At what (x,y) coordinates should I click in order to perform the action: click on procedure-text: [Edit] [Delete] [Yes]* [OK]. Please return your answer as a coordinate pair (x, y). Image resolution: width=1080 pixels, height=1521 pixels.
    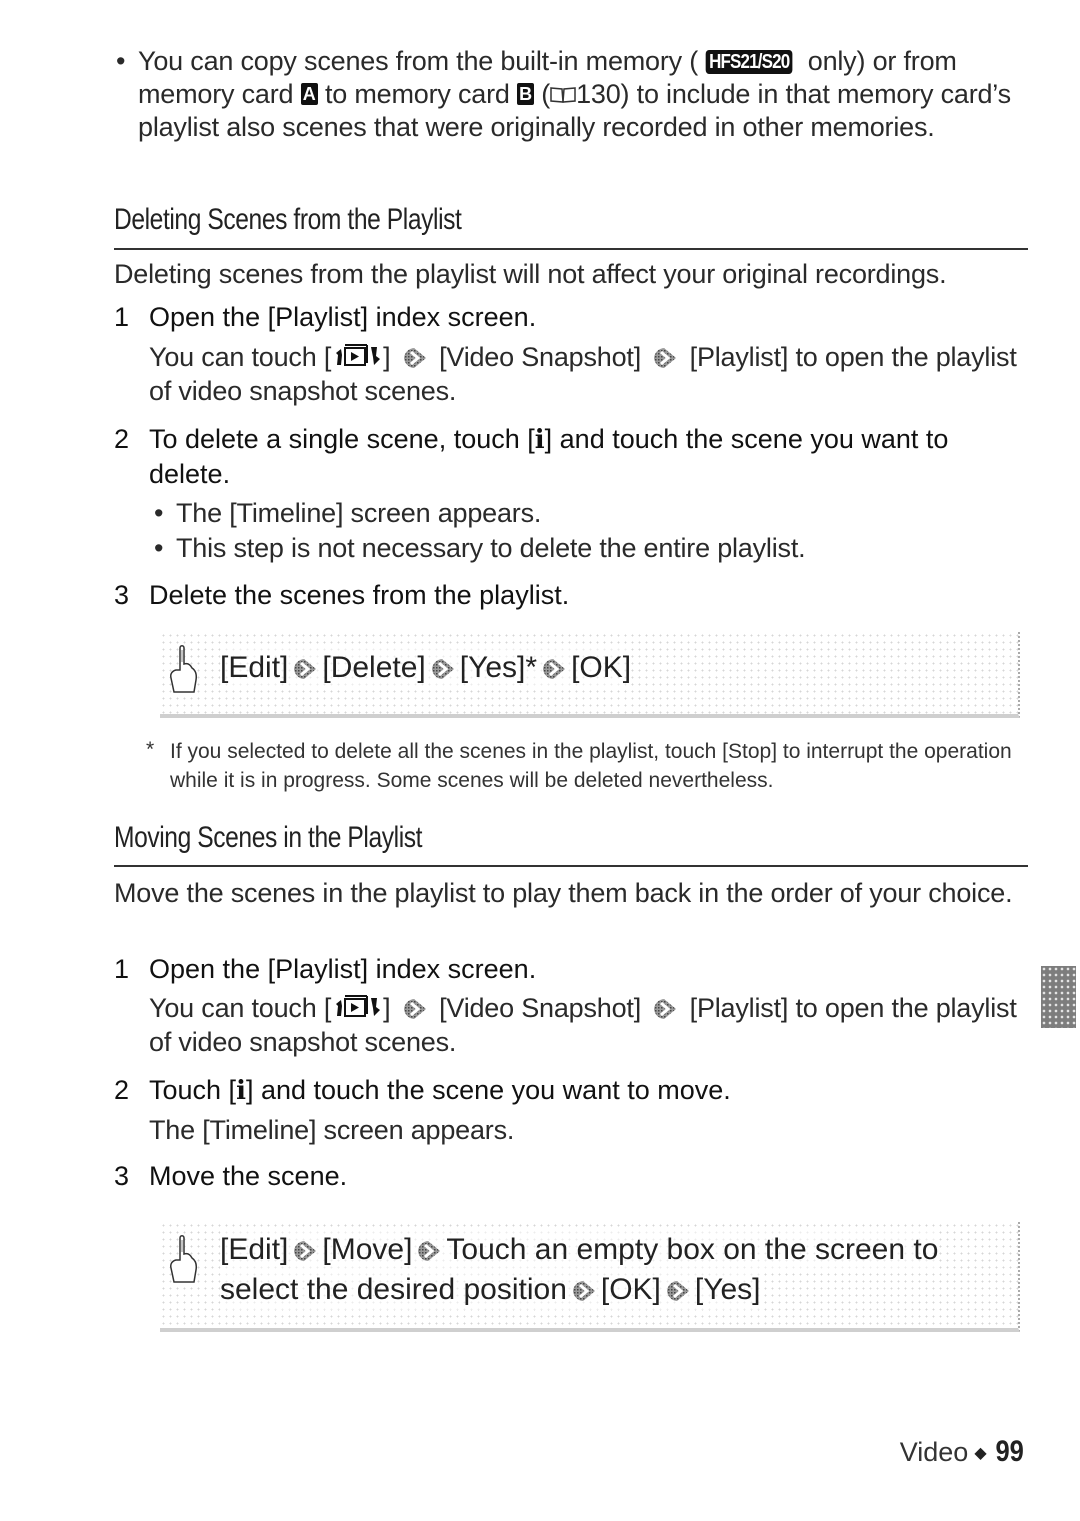
    Looking at the image, I should click on (426, 668).